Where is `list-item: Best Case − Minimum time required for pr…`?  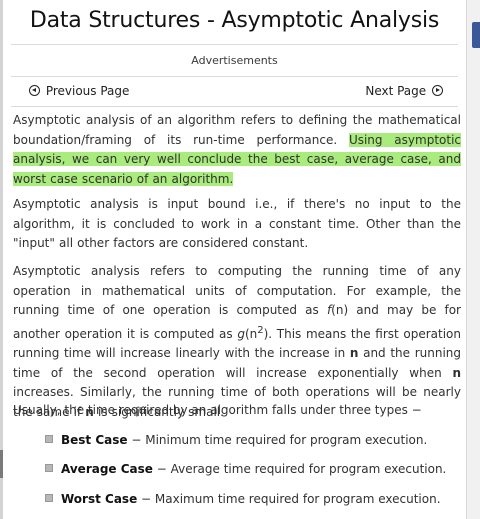 list-item: Best Case − Minimum time required for pr… is located at coordinates (236, 440).